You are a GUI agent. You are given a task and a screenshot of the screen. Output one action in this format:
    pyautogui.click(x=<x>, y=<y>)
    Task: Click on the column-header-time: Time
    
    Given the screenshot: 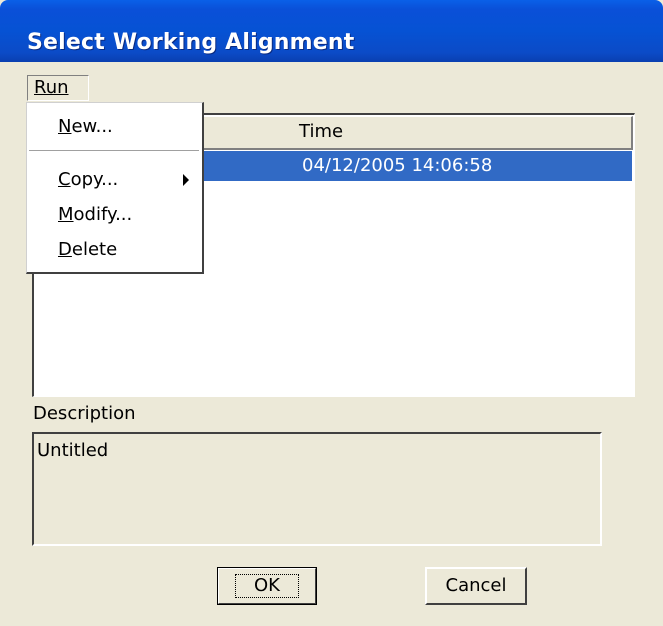 What is the action you would take?
    pyautogui.click(x=416, y=133)
    